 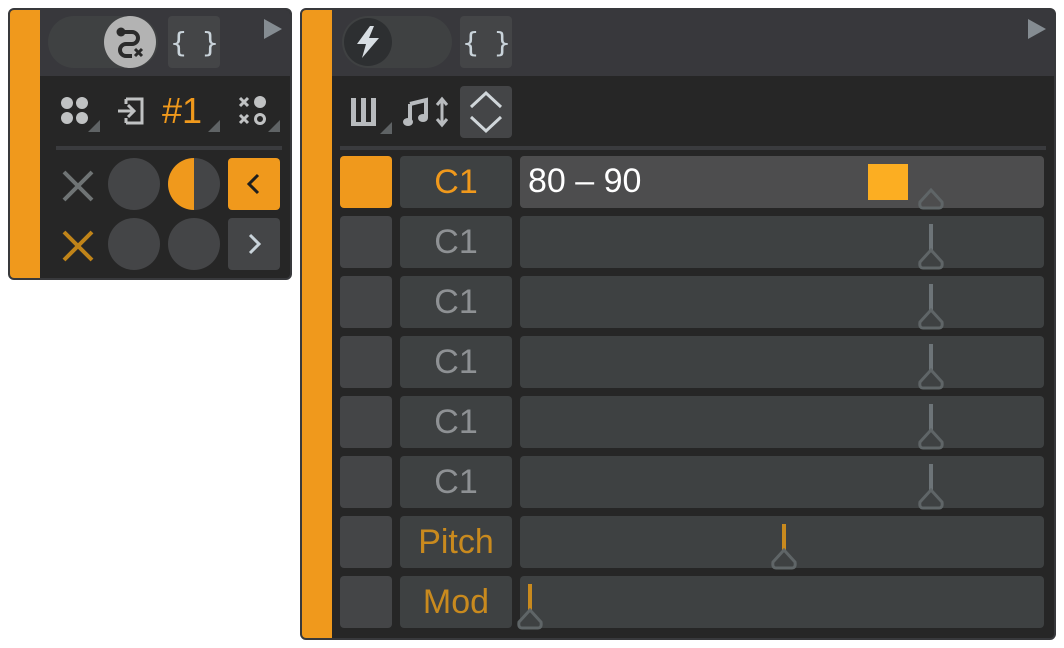 I want to click on four-dots-icon, so click(x=75, y=111).